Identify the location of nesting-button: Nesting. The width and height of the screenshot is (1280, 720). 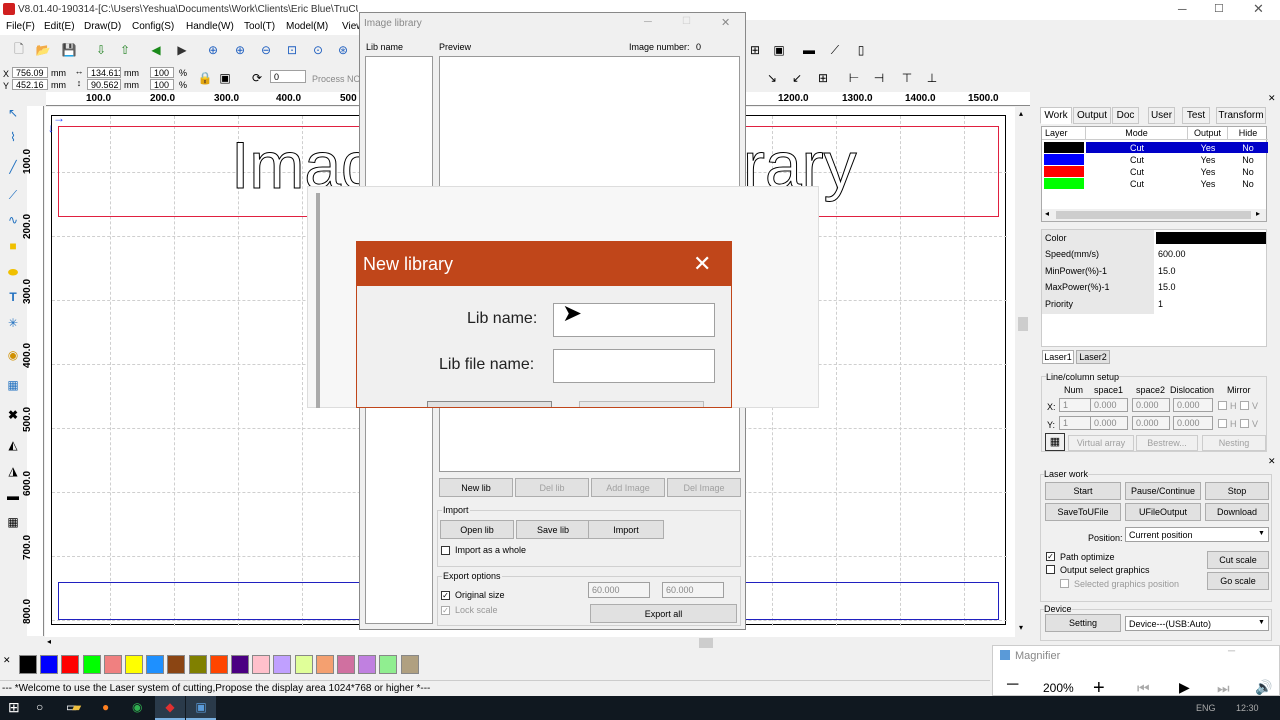
(1234, 443).